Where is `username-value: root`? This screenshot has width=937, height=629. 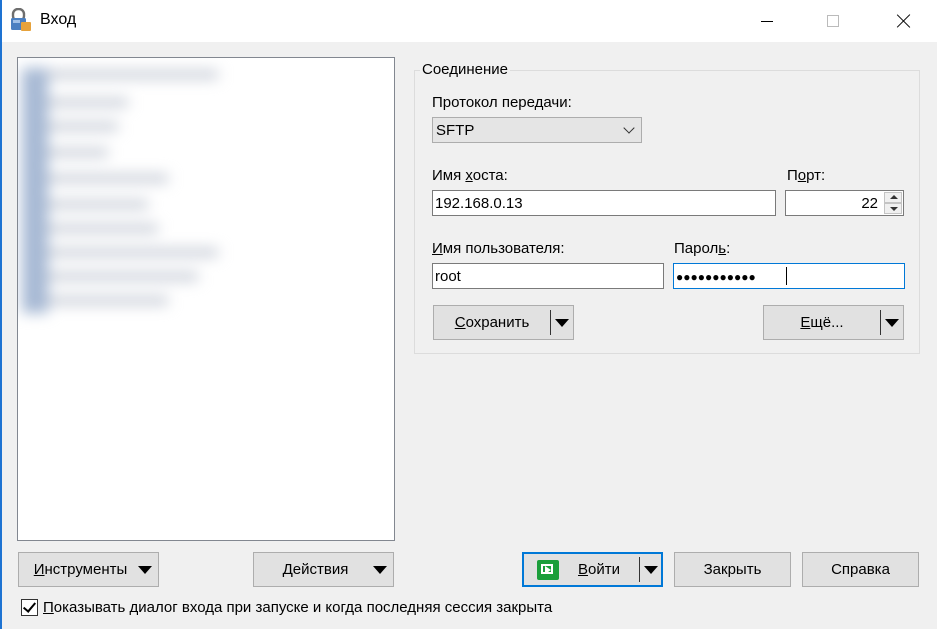 username-value: root is located at coordinates (448, 276).